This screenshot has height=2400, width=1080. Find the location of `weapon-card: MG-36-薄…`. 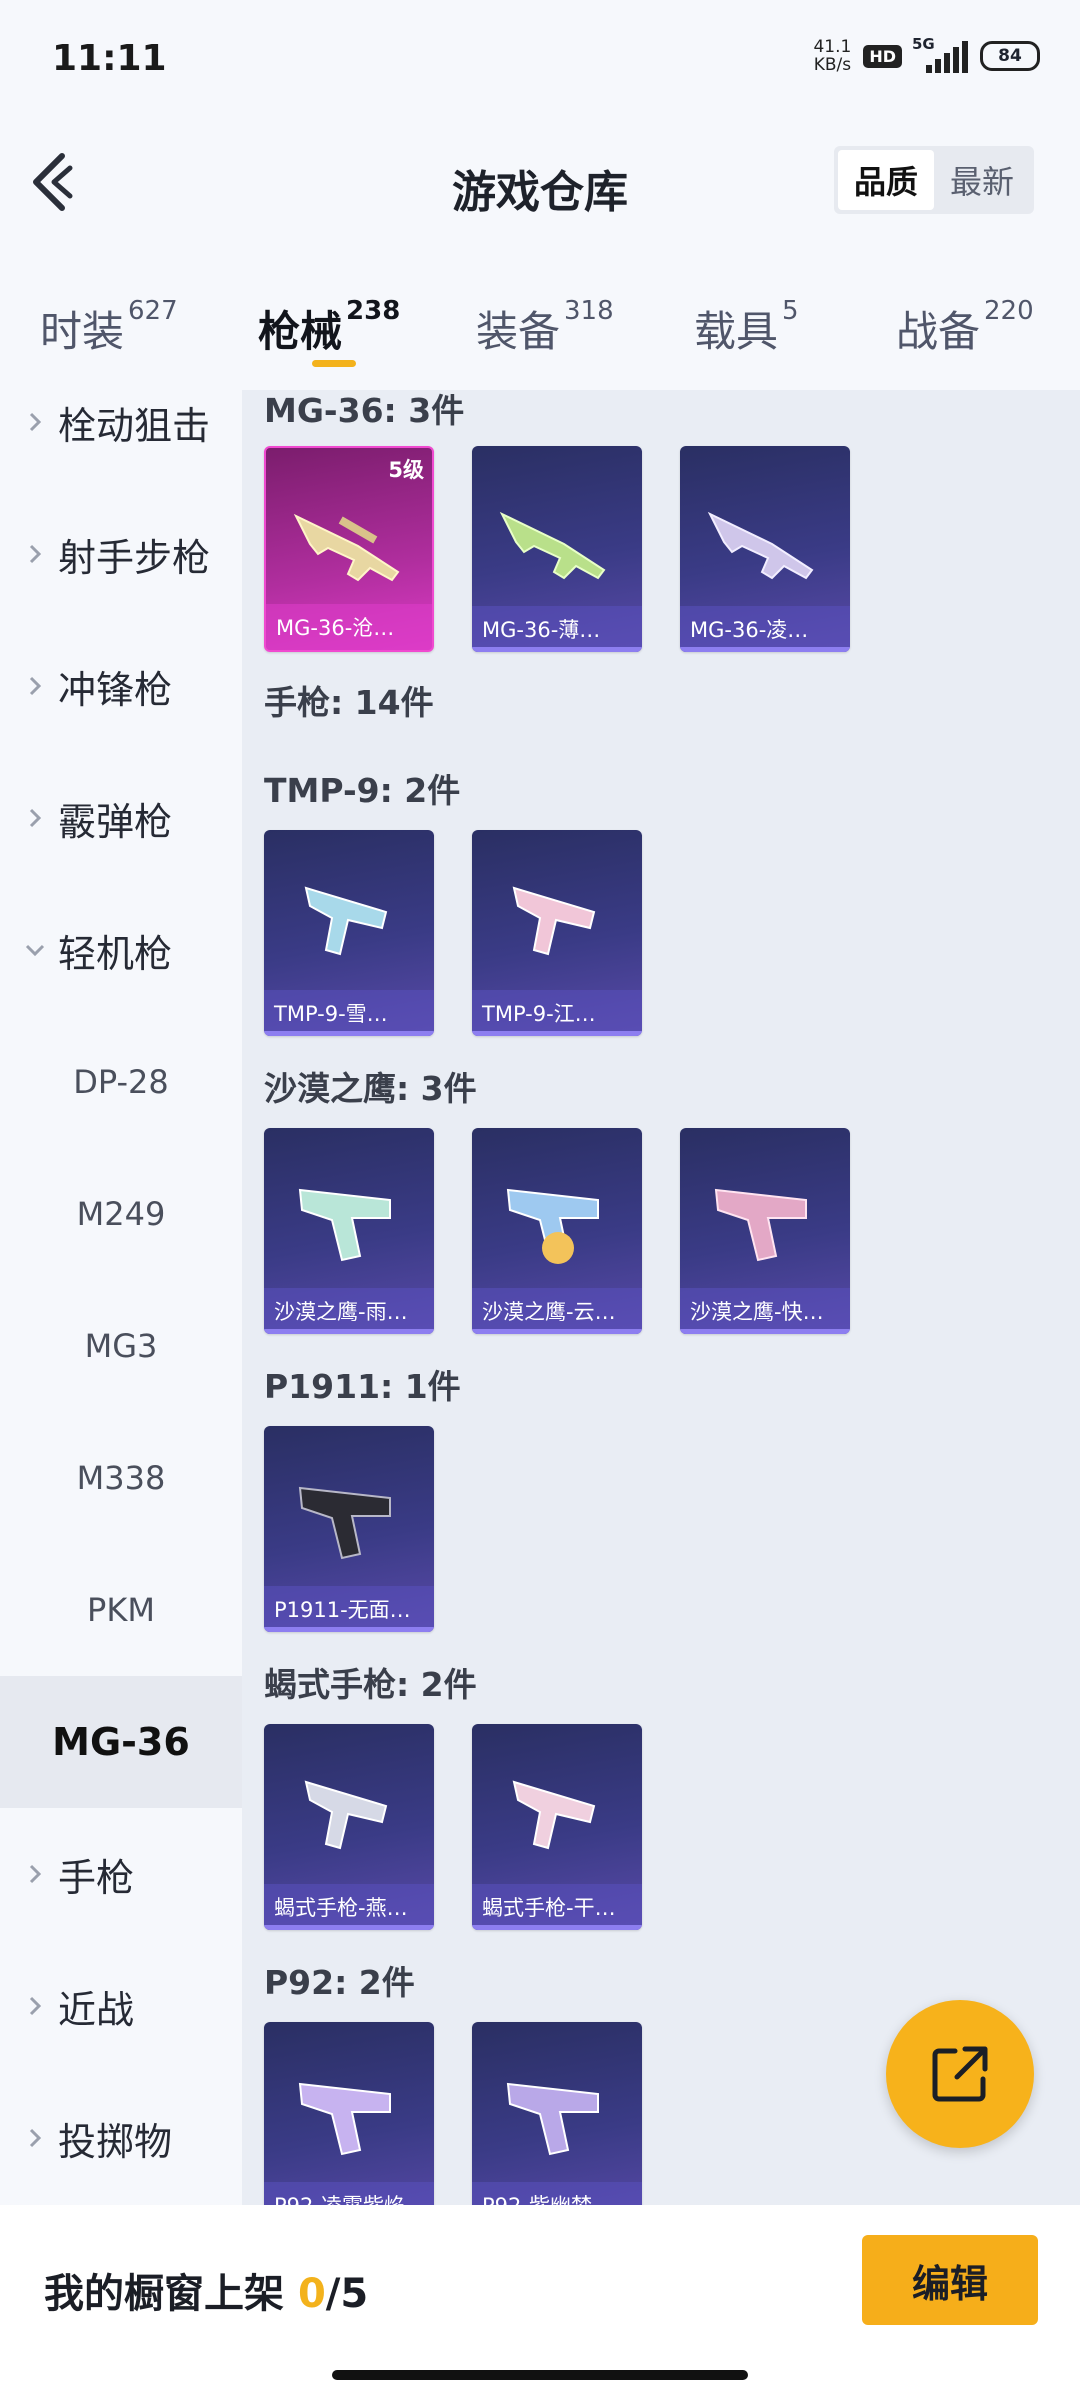

weapon-card: MG-36-薄… is located at coordinates (557, 549).